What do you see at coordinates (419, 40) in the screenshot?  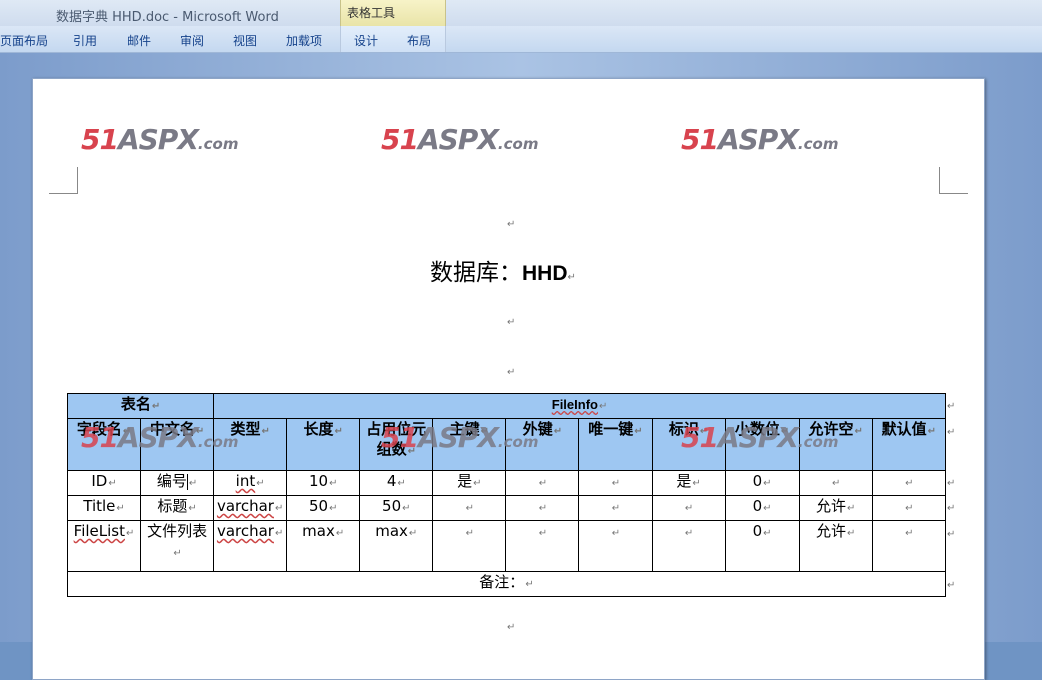 I see `tab-table-layout: 布局` at bounding box center [419, 40].